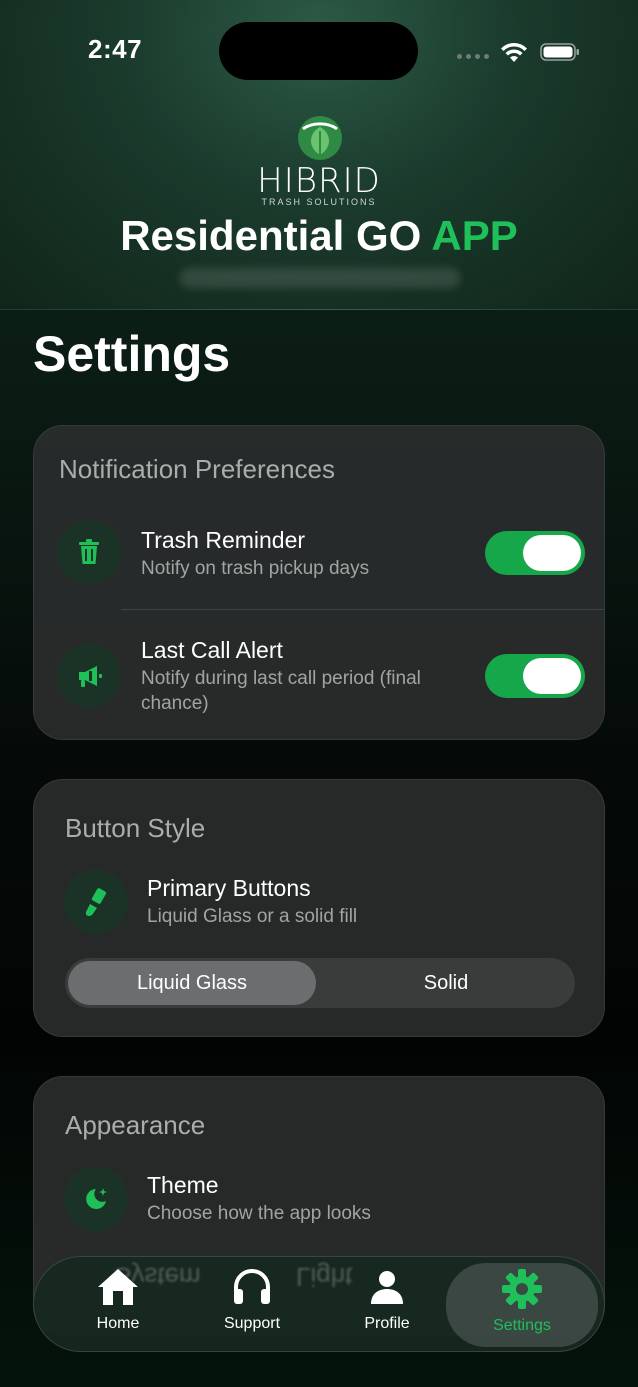 The height and width of the screenshot is (1387, 638). What do you see at coordinates (320, 278) in the screenshot?
I see `blurred-subtitle` at bounding box center [320, 278].